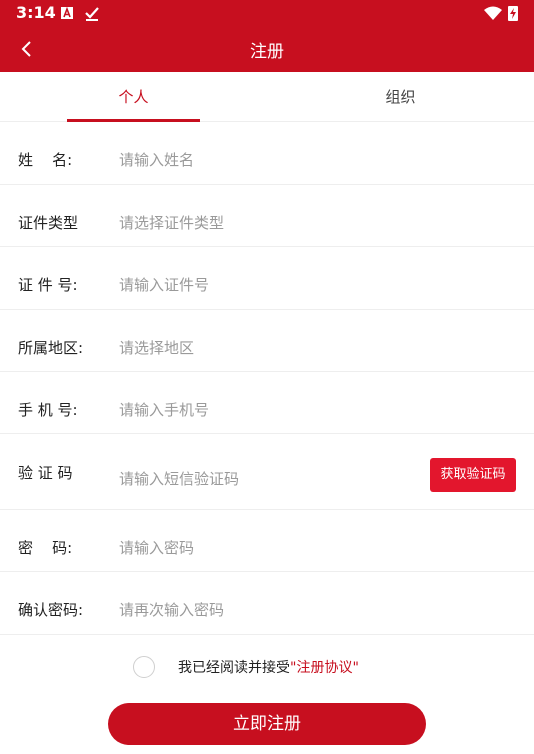  Describe the element at coordinates (267, 216) in the screenshot. I see `id-type-row: 证件类型 请选择证件类型` at that location.